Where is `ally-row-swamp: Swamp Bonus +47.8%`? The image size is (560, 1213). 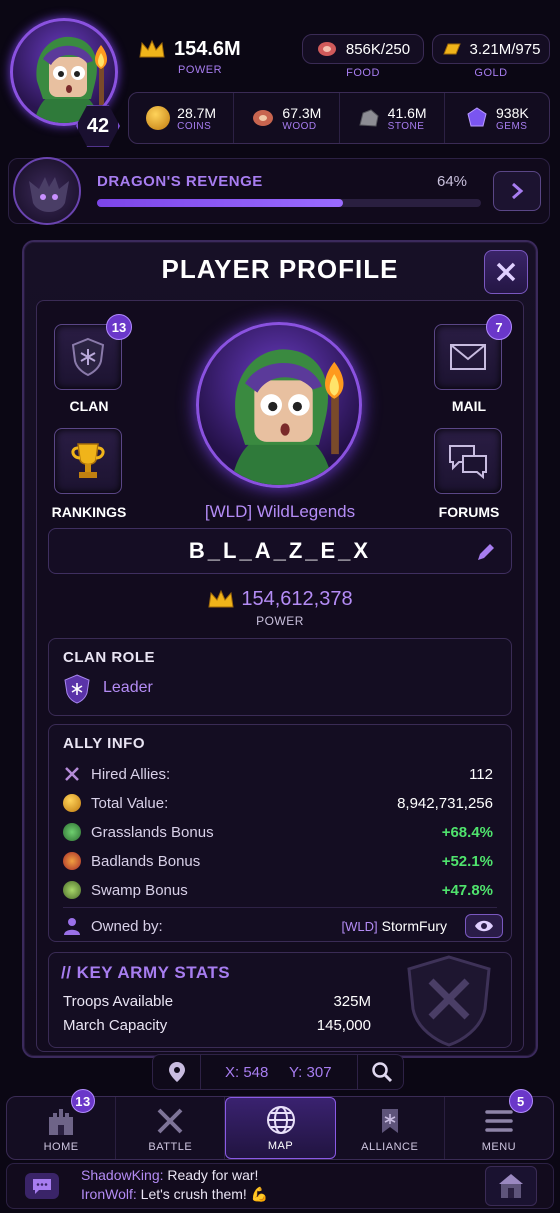 ally-row-swamp: Swamp Bonus +47.8% is located at coordinates (278, 890).